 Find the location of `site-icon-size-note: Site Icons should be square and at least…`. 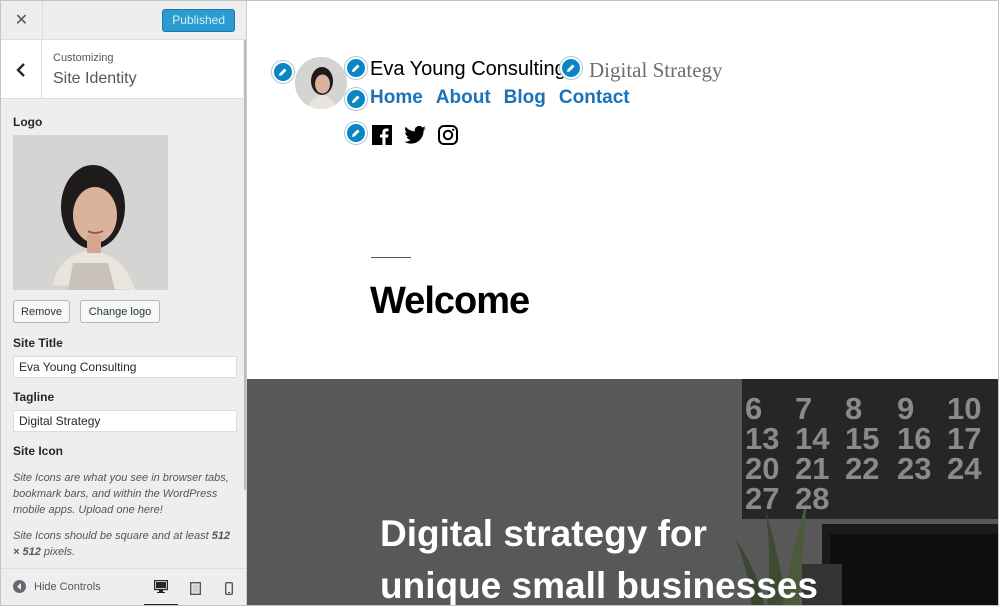

site-icon-size-note: Site Icons should be square and at least… is located at coordinates (126, 544).